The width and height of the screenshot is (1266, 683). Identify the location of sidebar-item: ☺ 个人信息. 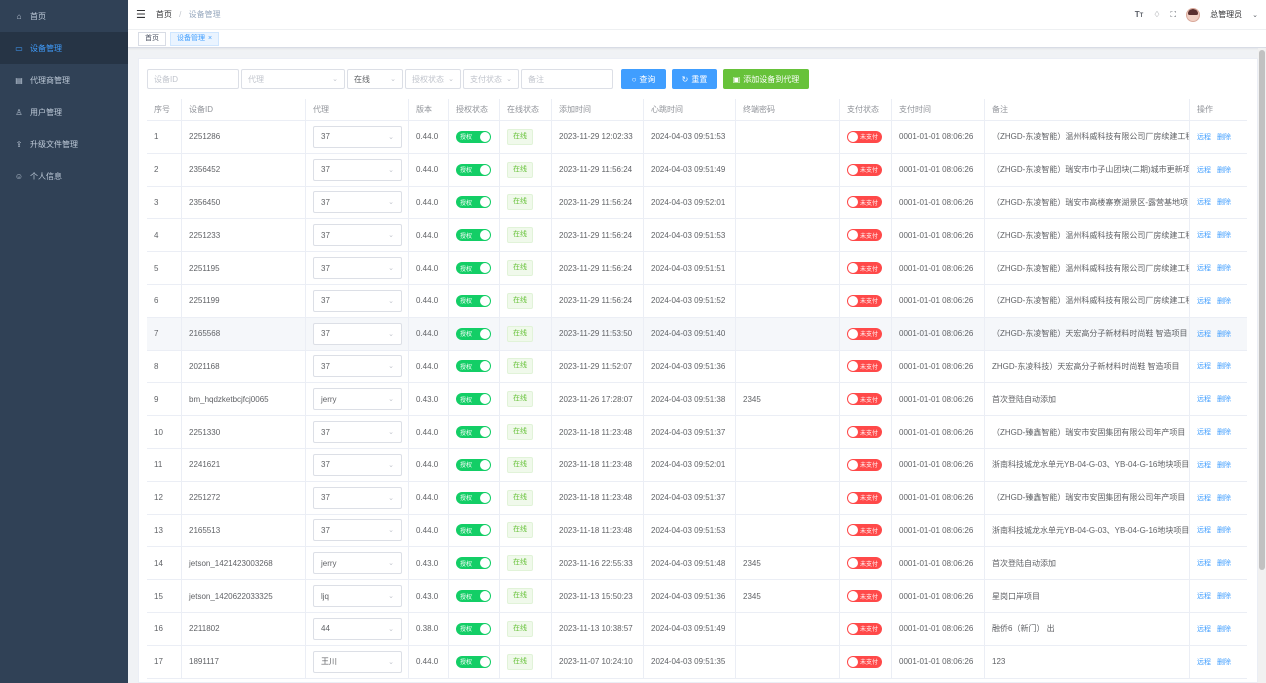
(64, 176).